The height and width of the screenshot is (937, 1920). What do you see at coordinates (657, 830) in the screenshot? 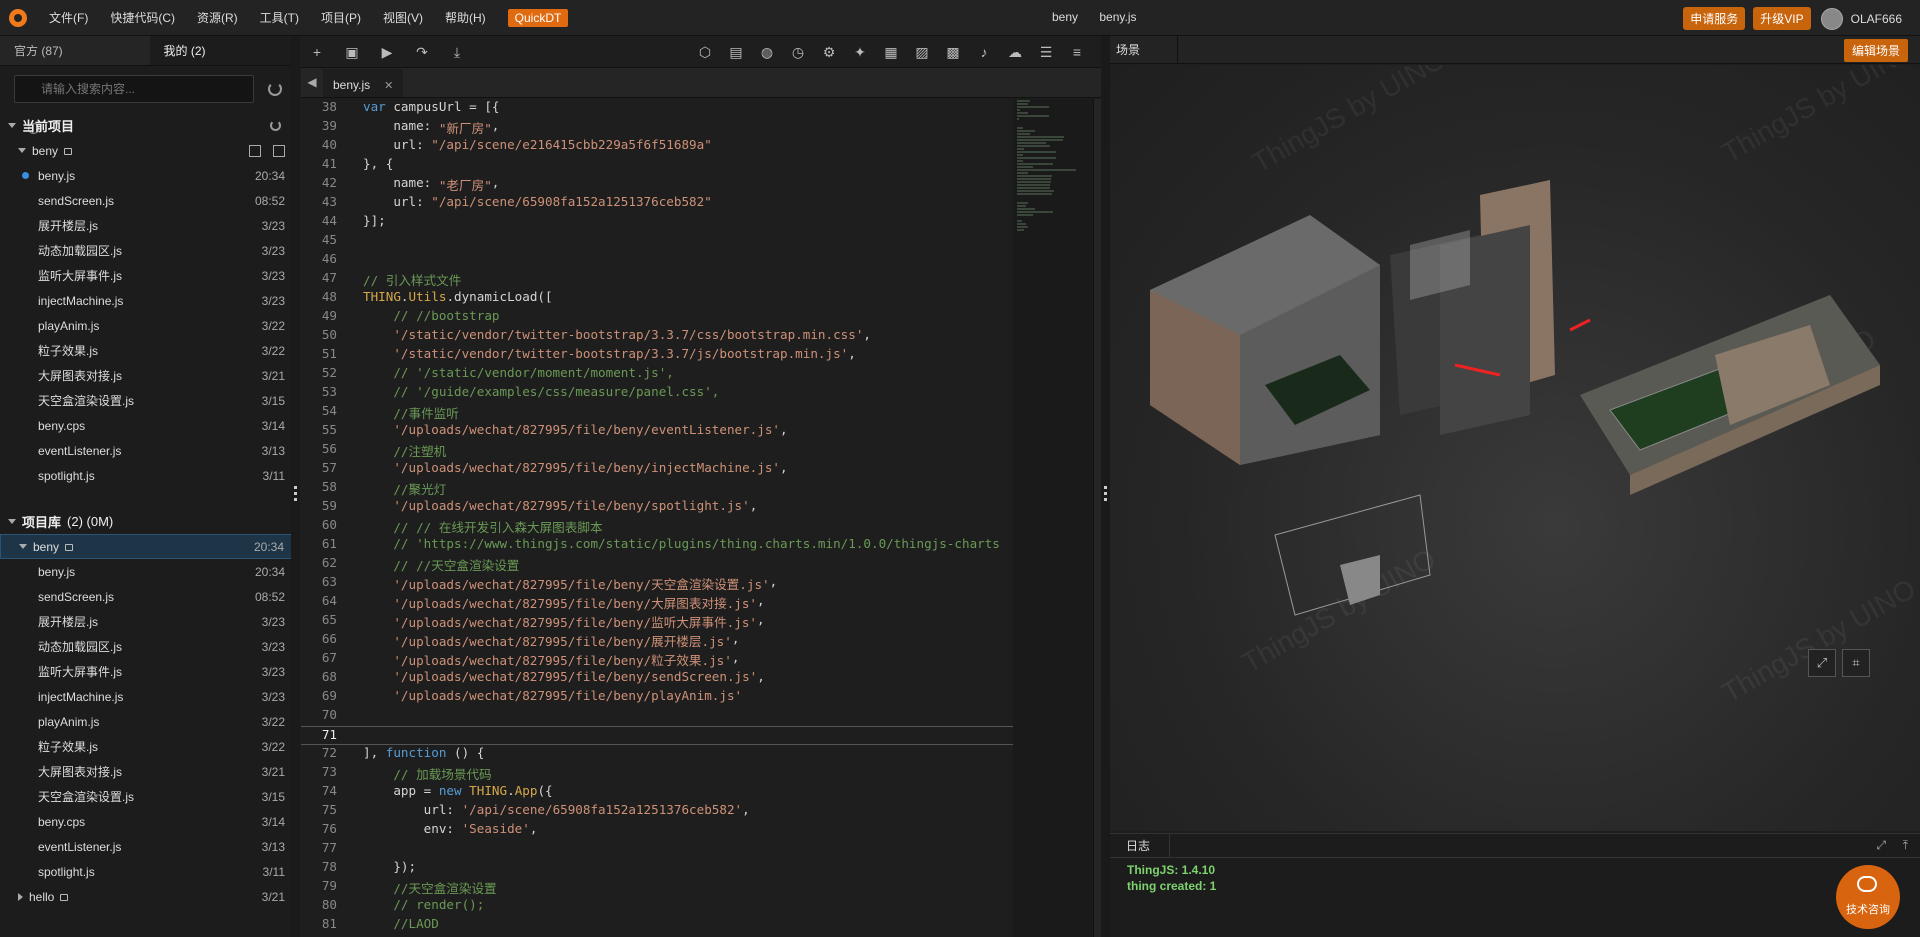
I see `code-line: 76 env: 'Seaside',` at bounding box center [657, 830].